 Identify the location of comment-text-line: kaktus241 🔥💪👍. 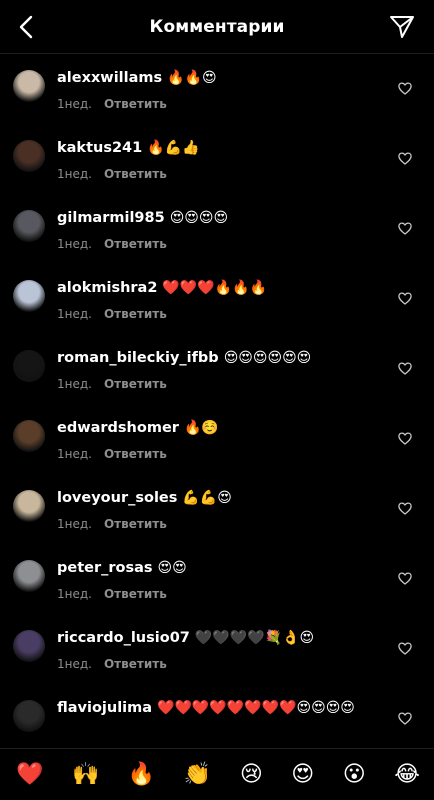
(220, 148).